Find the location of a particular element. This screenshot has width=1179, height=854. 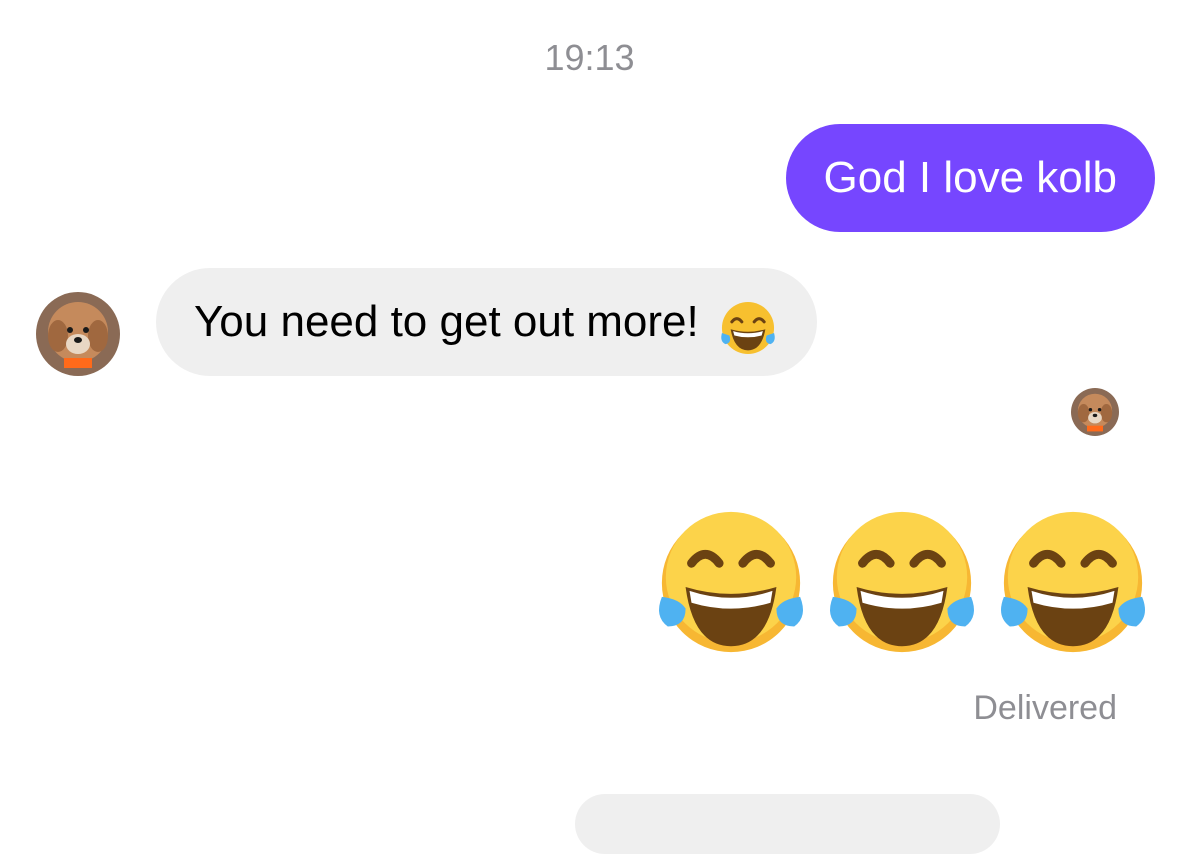

read-receipt-avatar is located at coordinates (1095, 412).